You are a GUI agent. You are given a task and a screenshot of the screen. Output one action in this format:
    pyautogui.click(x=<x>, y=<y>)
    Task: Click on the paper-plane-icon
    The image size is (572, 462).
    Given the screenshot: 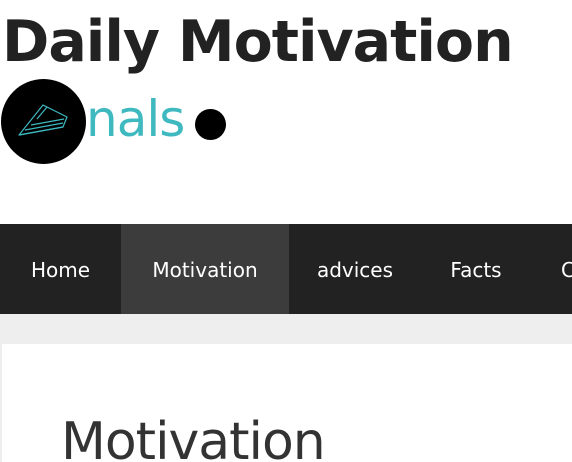 What is the action you would take?
    pyautogui.click(x=43, y=120)
    